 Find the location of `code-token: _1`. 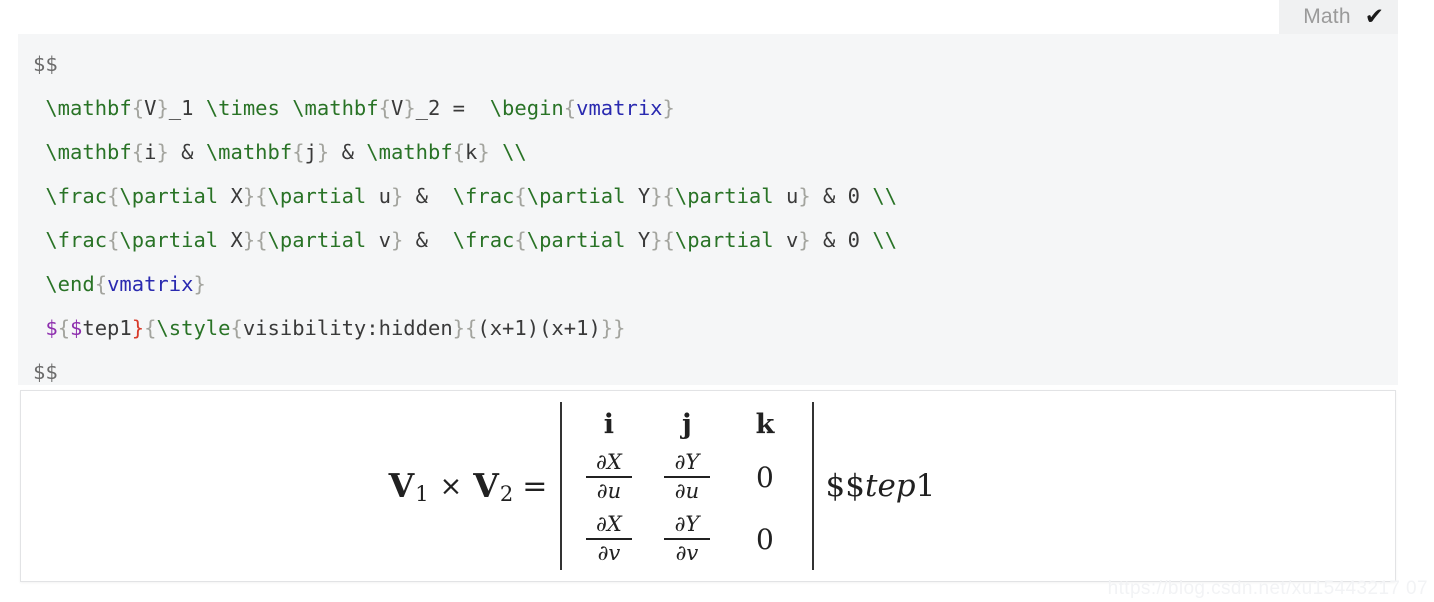

code-token: _1 is located at coordinates (187, 108).